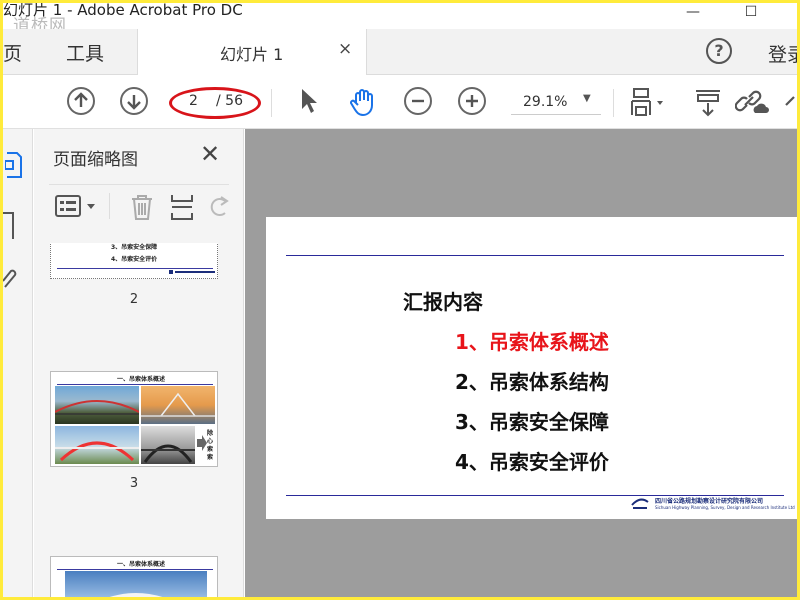 This screenshot has width=800, height=600. I want to click on logo-text-cn: 四川省公路规划勘察设计研究院有限公司, so click(709, 501).